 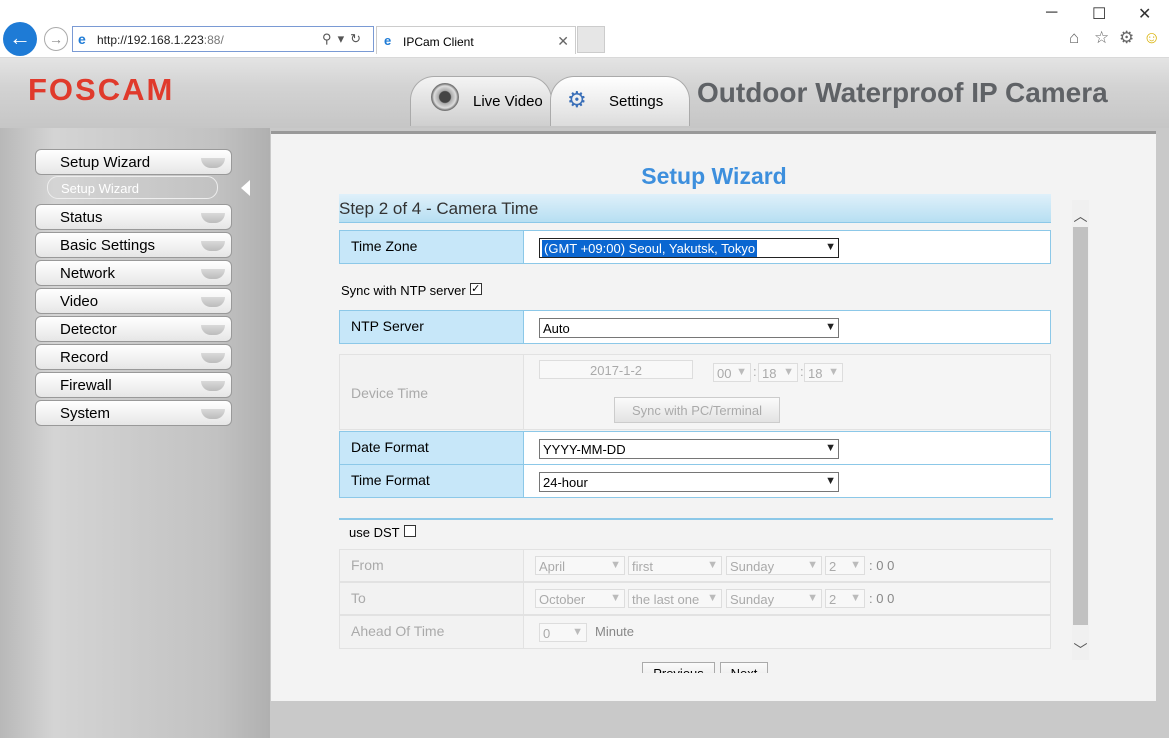 What do you see at coordinates (744, 667) in the screenshot?
I see `next-button: Next` at bounding box center [744, 667].